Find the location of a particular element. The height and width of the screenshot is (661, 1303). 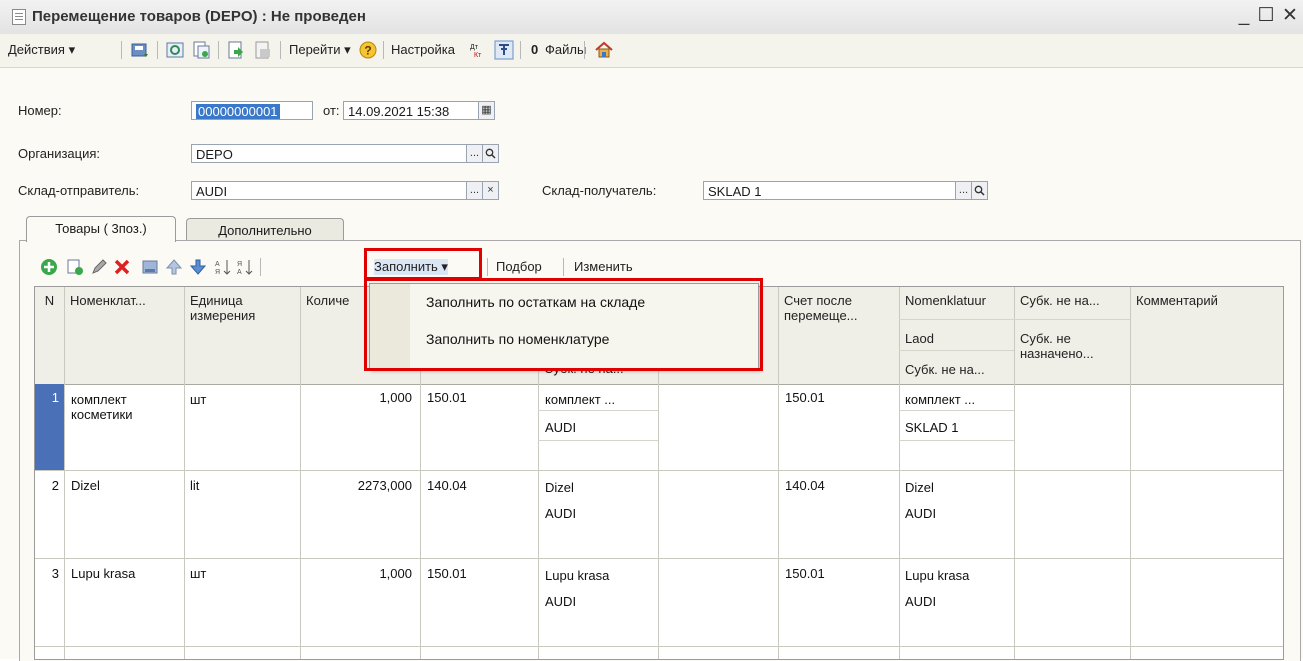

row-3-subconto-2: AUDI is located at coordinates (560, 601).